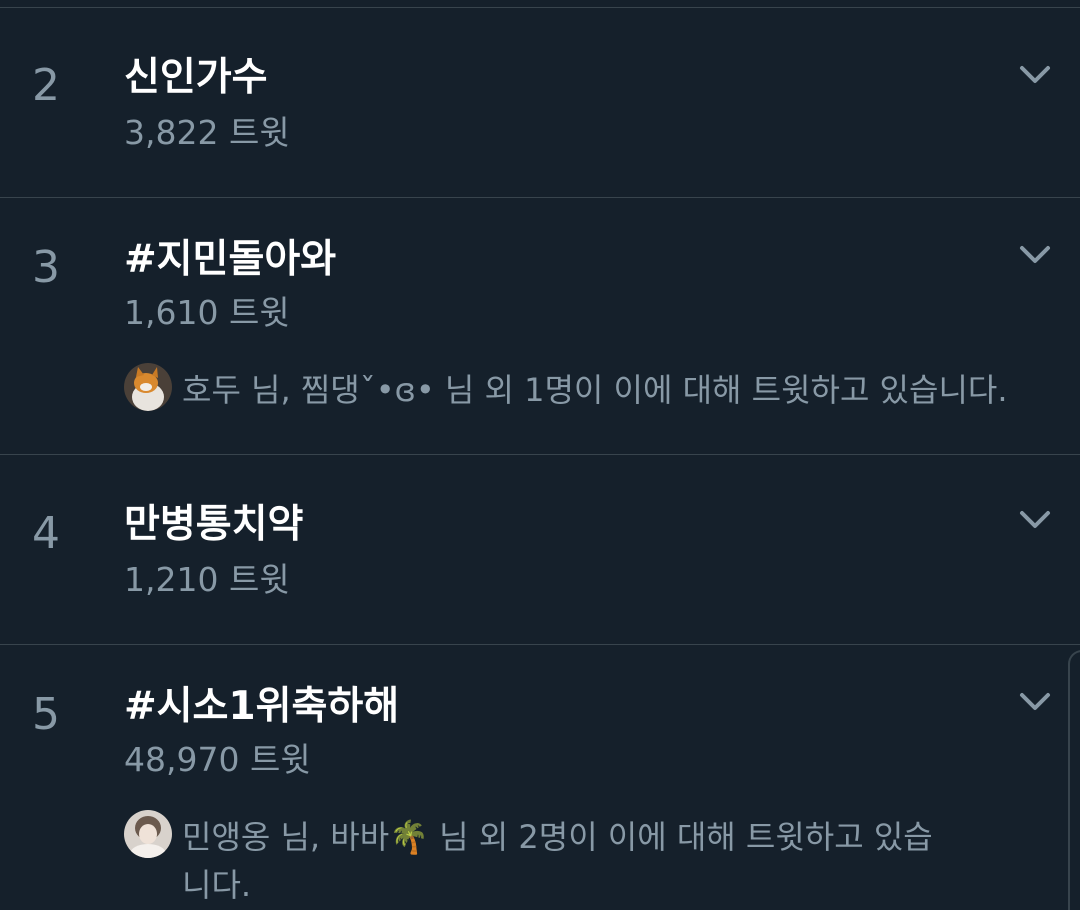 The width and height of the screenshot is (1080, 910). I want to click on trend-tweet-count: 1,610 트윗, so click(207, 312).